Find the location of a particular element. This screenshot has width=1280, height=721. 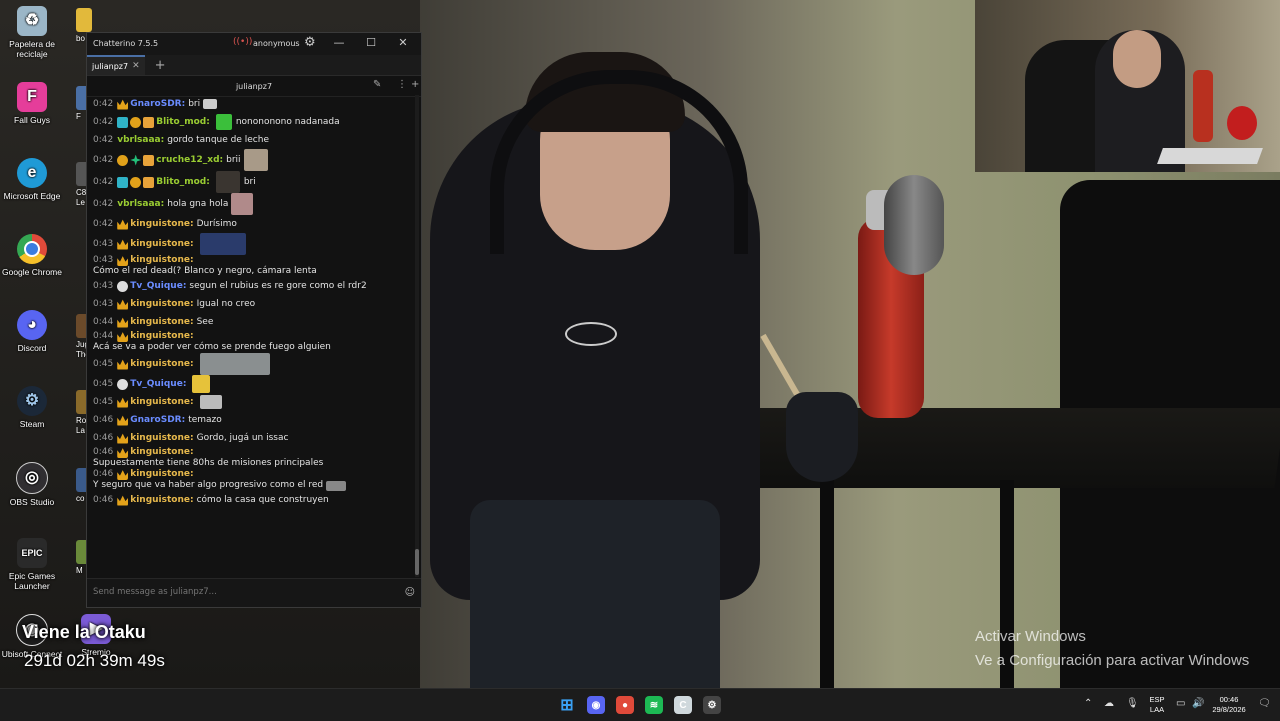

chat-message: 0:46 kinguistone: Gordo, jugá un issac is located at coordinates (251, 438).